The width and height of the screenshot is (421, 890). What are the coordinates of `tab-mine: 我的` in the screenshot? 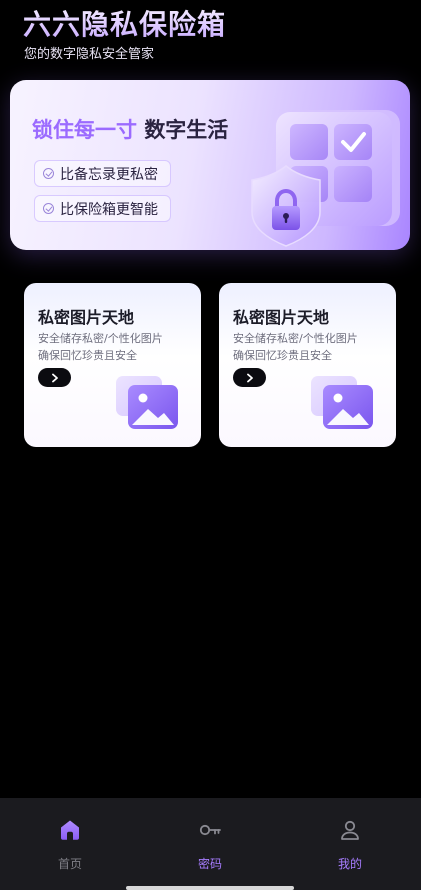 It's located at (350, 844).